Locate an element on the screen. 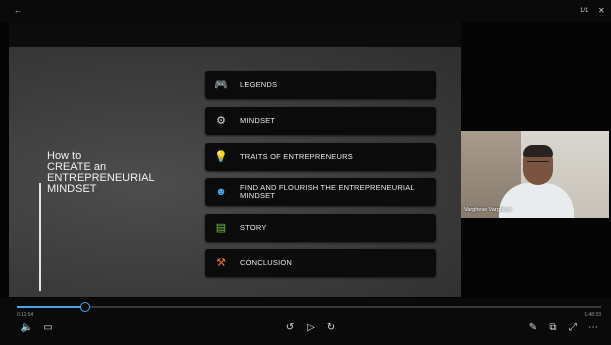 Image resolution: width=611 pixels, height=345 pixels. webcam-name-label: Varghese Varghese is located at coordinates (488, 210).